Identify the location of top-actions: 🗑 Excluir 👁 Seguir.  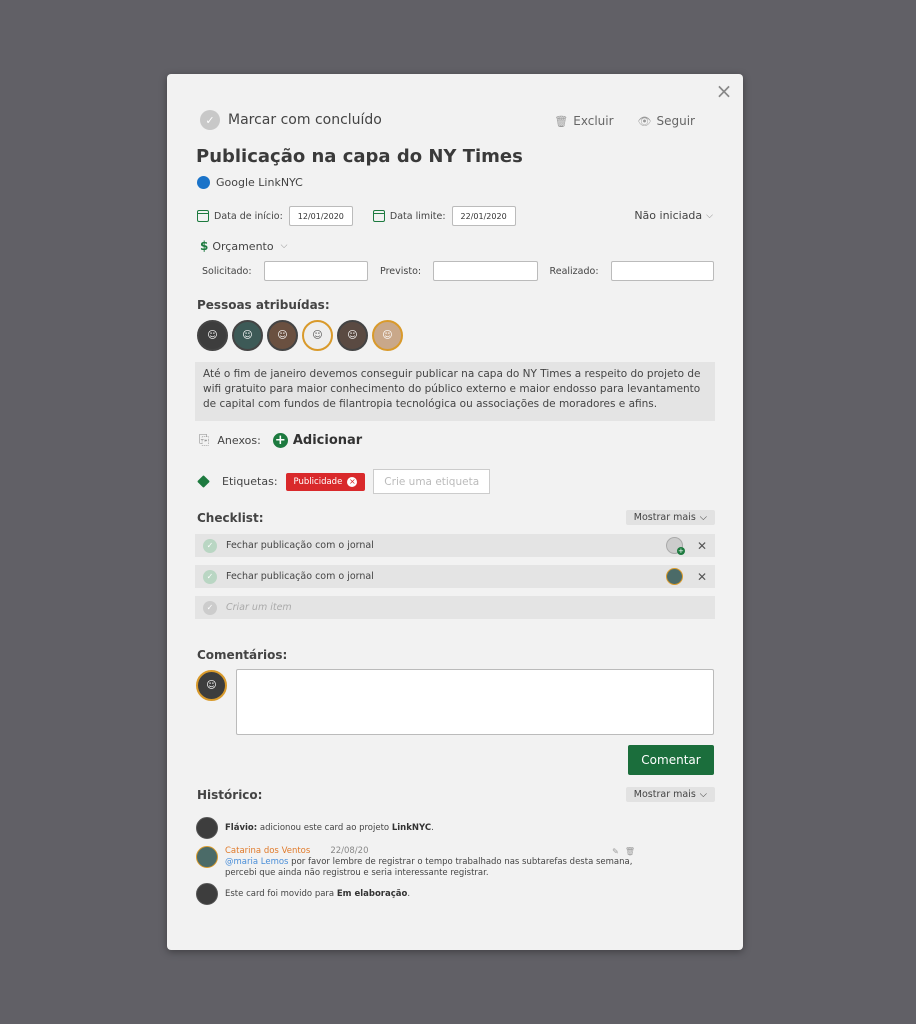
(624, 121).